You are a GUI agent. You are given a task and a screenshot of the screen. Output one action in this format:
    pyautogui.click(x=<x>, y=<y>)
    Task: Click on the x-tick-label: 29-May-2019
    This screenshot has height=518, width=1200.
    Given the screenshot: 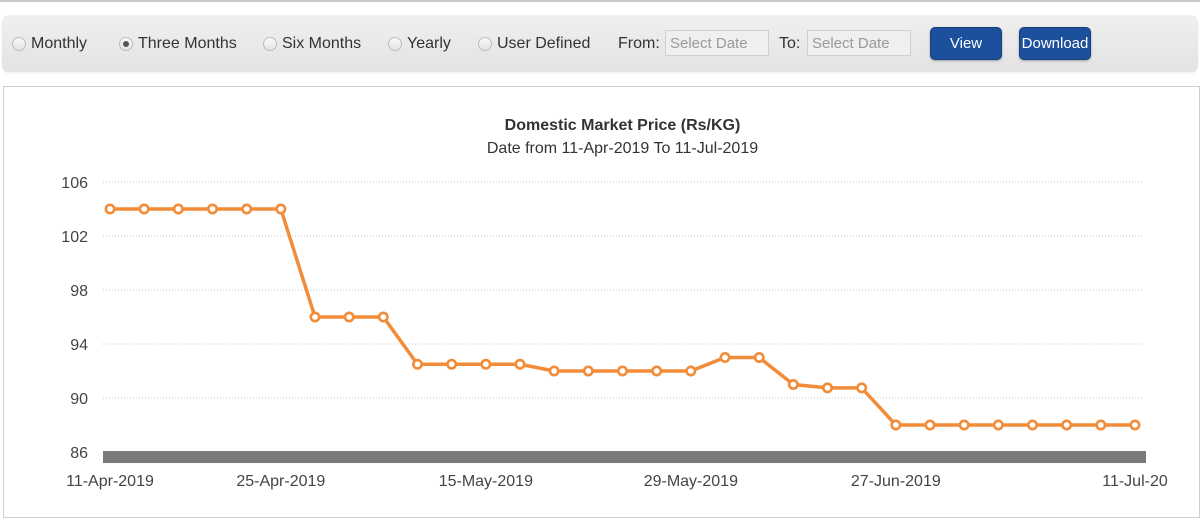 What is the action you would take?
    pyautogui.click(x=691, y=481)
    